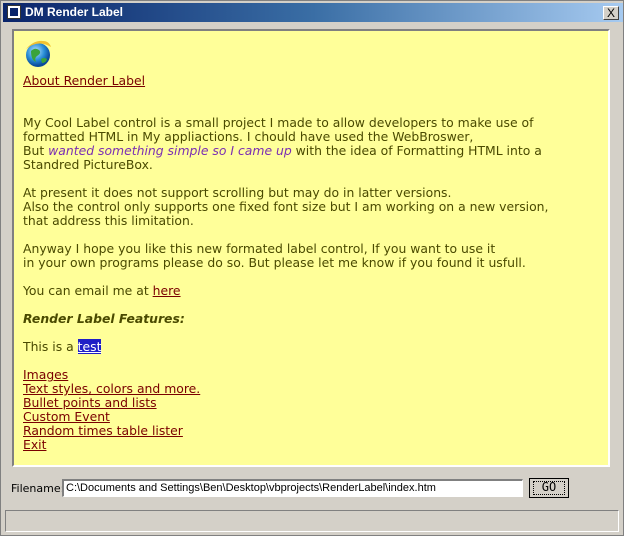 The width and height of the screenshot is (624, 536). Describe the element at coordinates (88, 290) in the screenshot. I see `email-prefix: You can email me at` at that location.